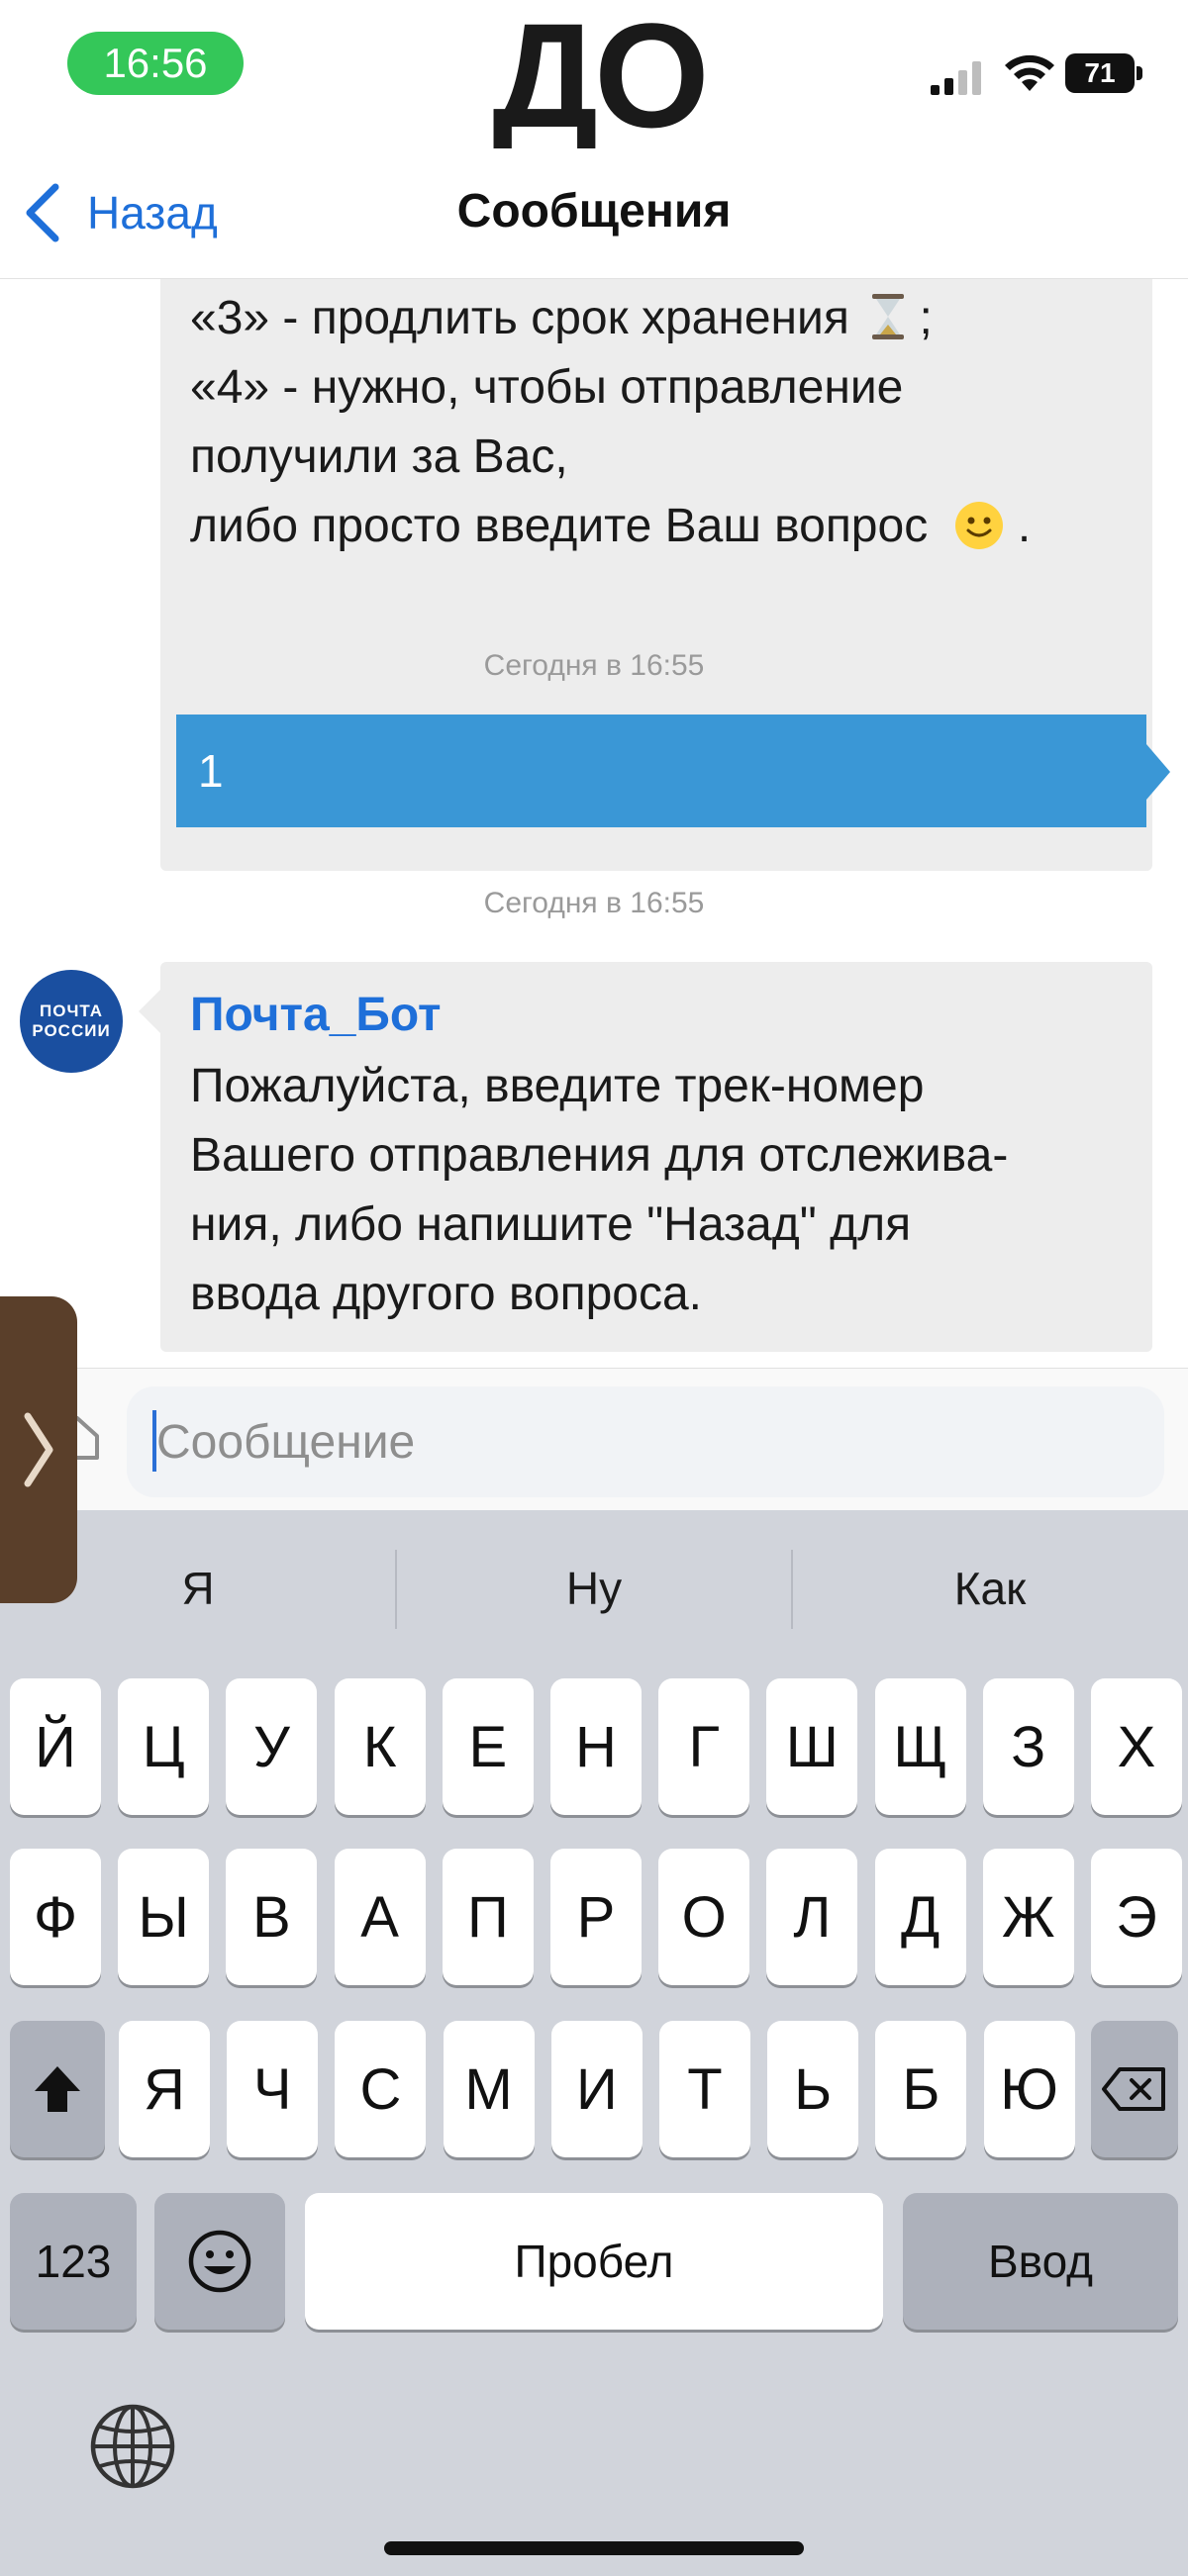 Image resolution: width=1188 pixels, height=2576 pixels. I want to click on letter-key: Х, so click(1137, 1746).